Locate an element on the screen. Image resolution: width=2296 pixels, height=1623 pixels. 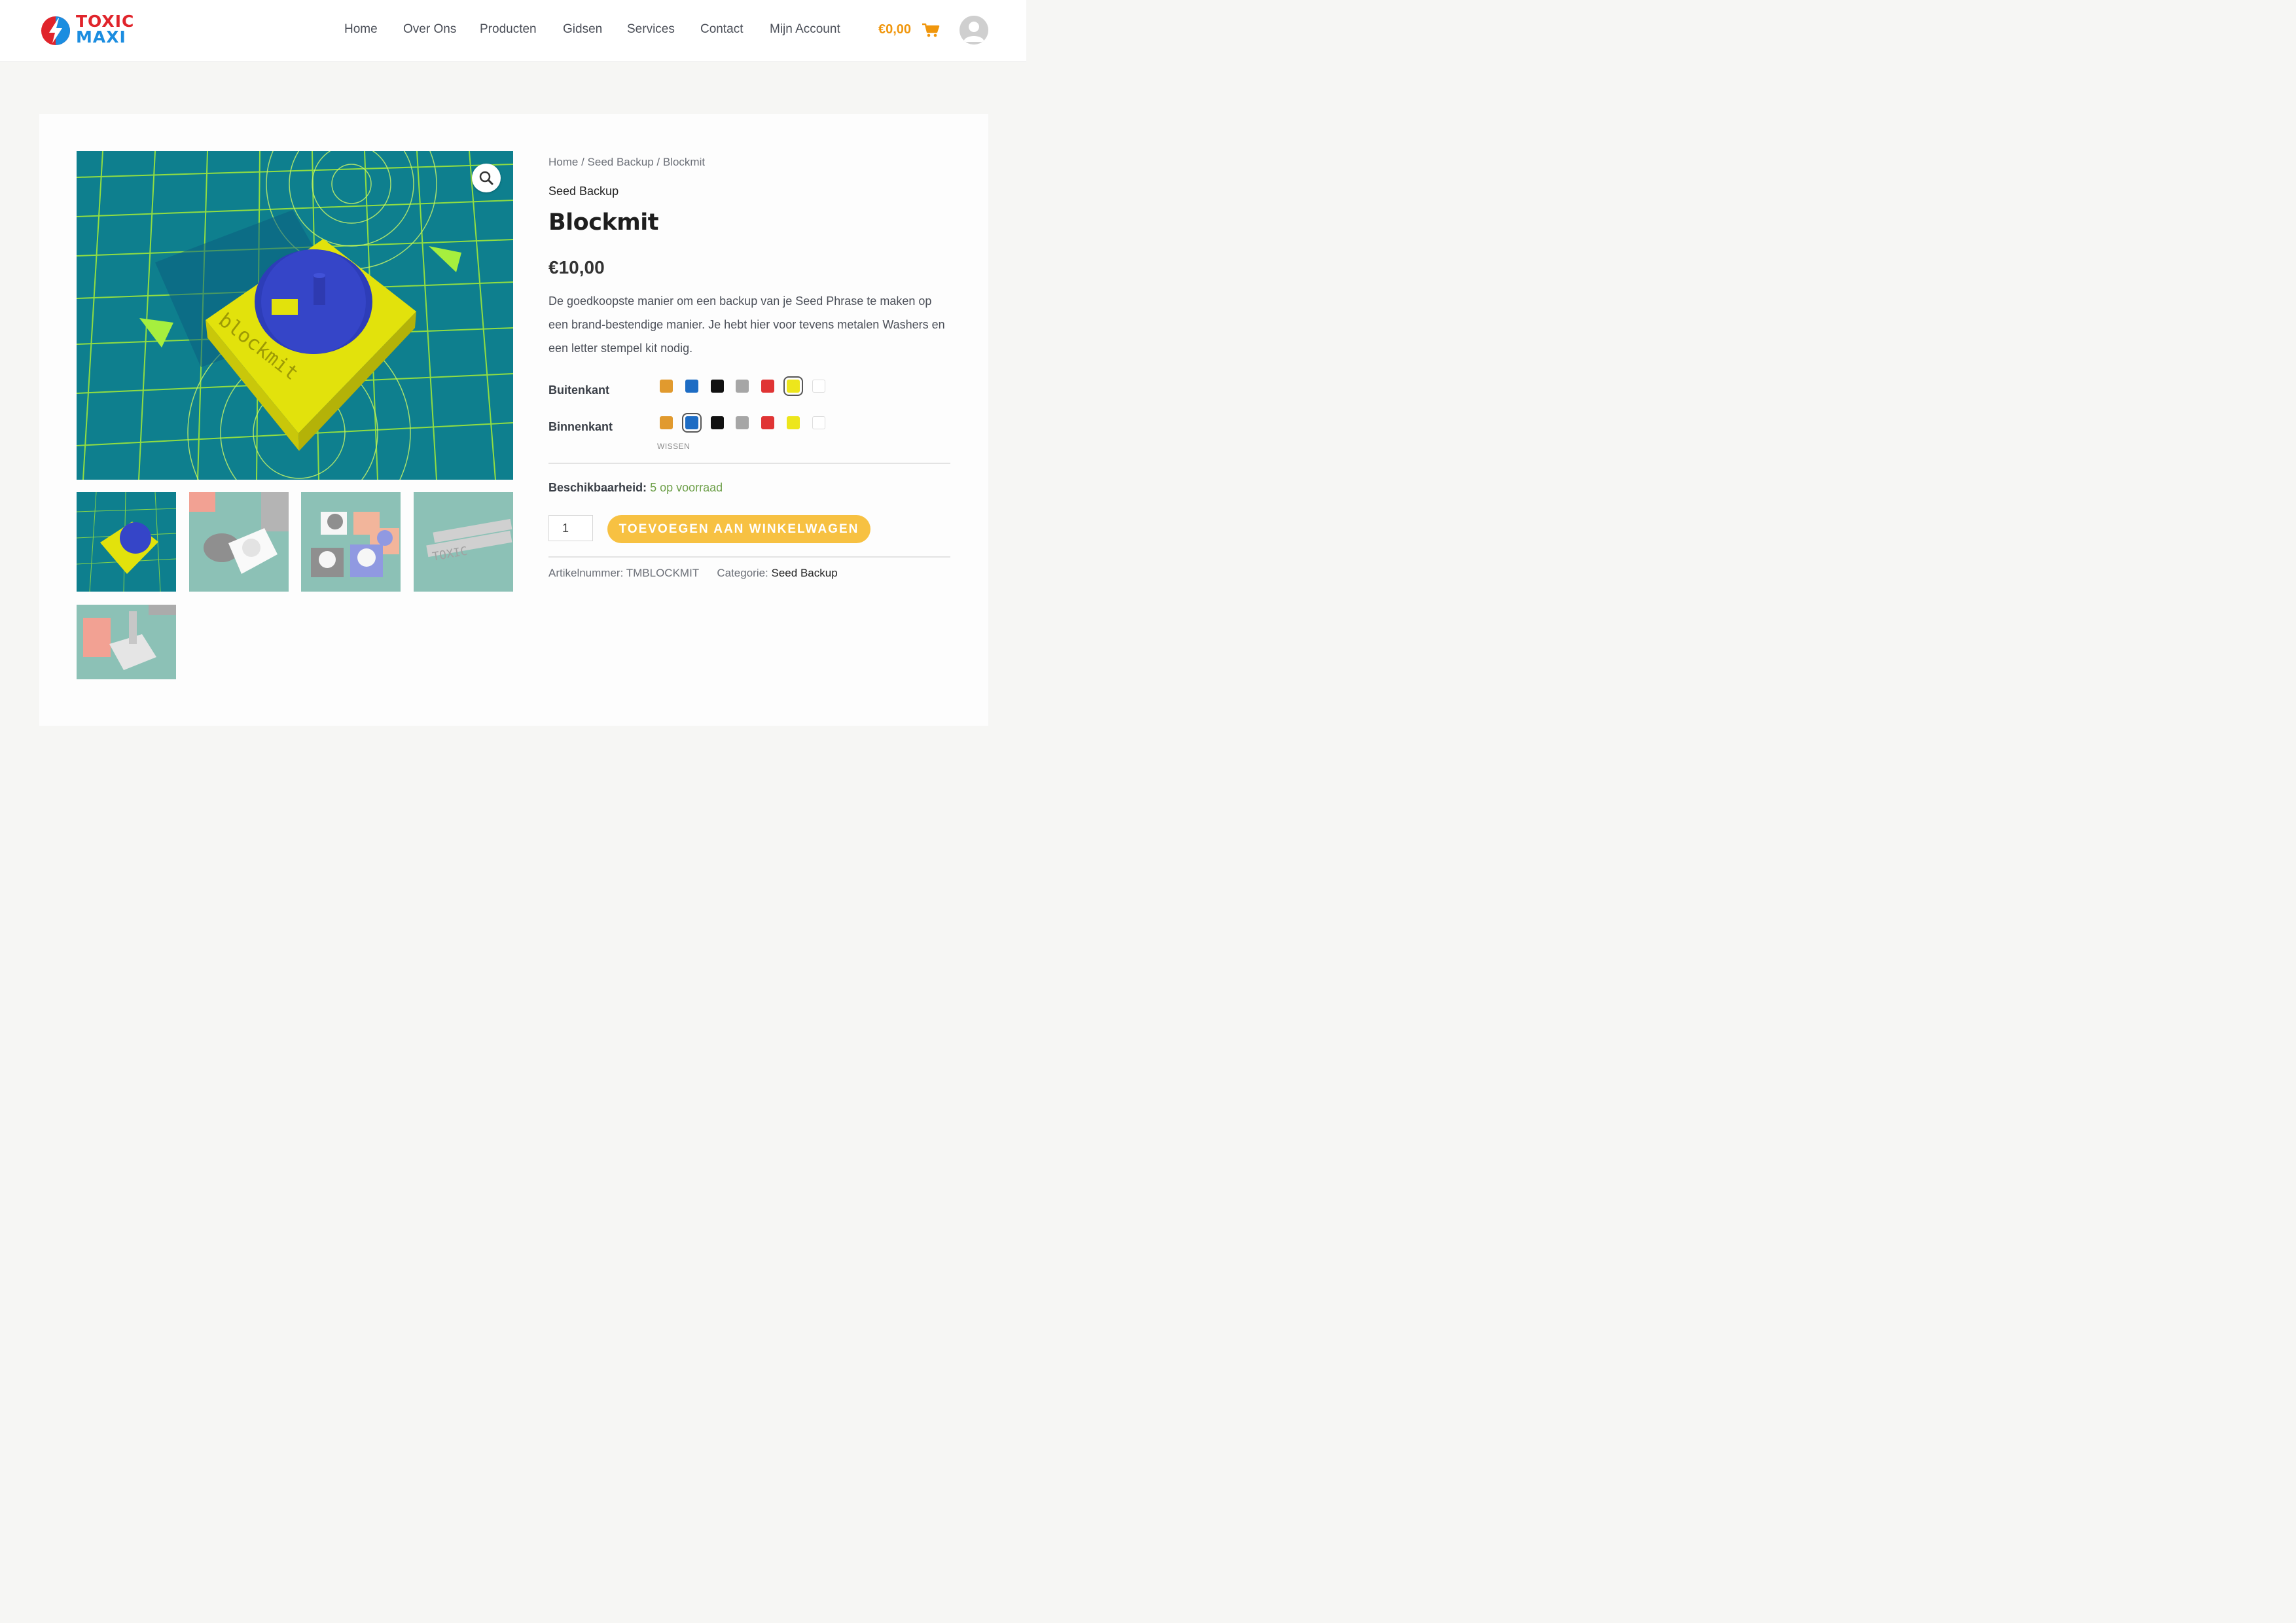
category-label: Categorie: is located at coordinates (742, 573).